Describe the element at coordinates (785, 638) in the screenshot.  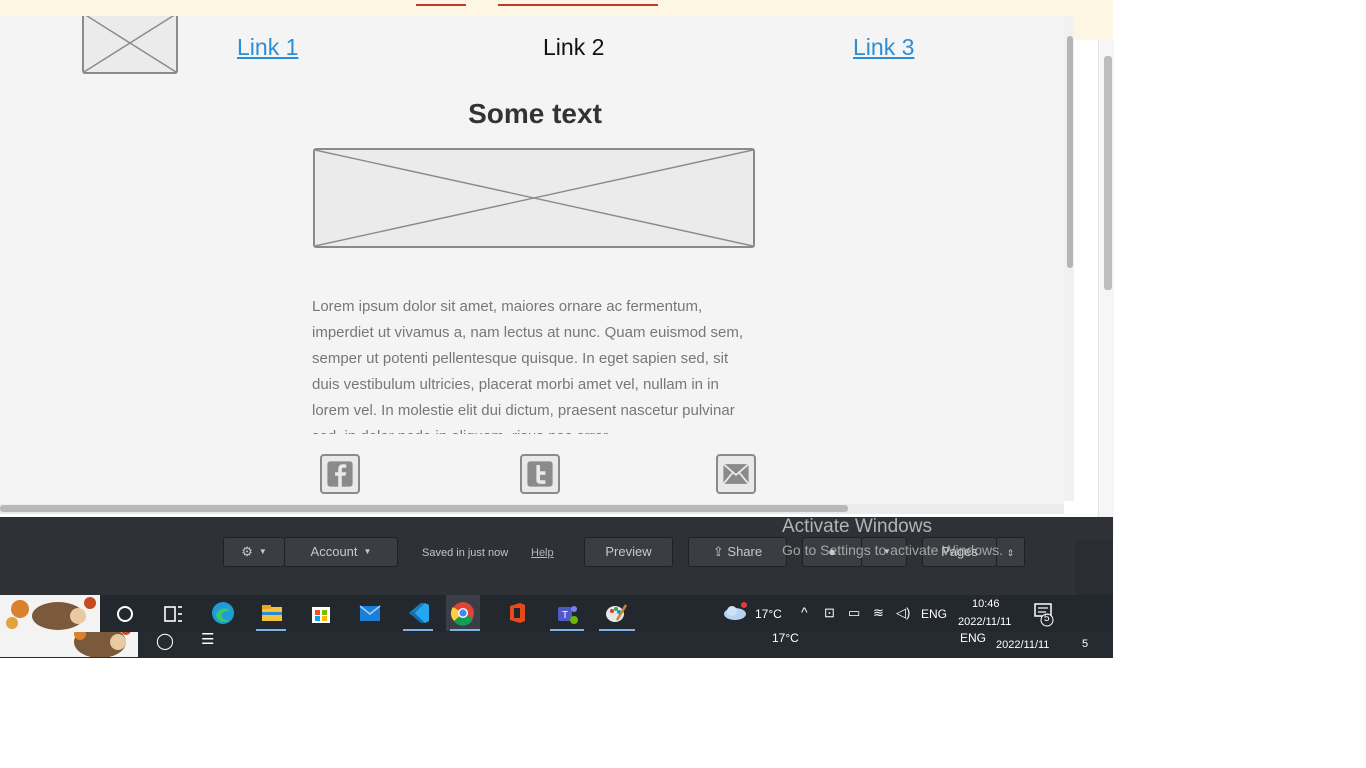
I see `weather-temp-shadow: 17°C` at that location.